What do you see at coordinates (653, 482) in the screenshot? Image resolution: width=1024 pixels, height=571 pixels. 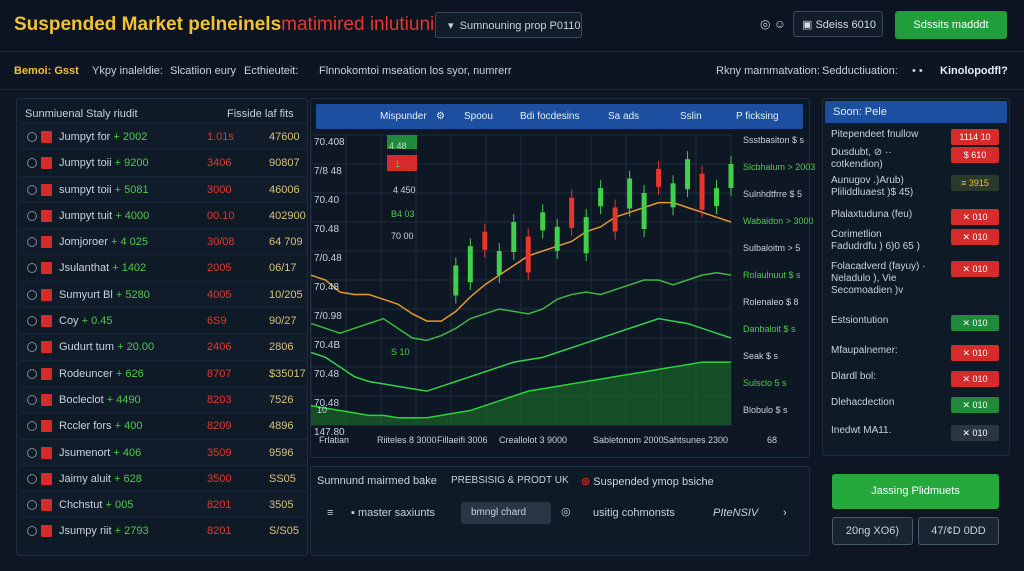 I see `order-label-3-text: Suspended ymop bsiche` at bounding box center [653, 482].